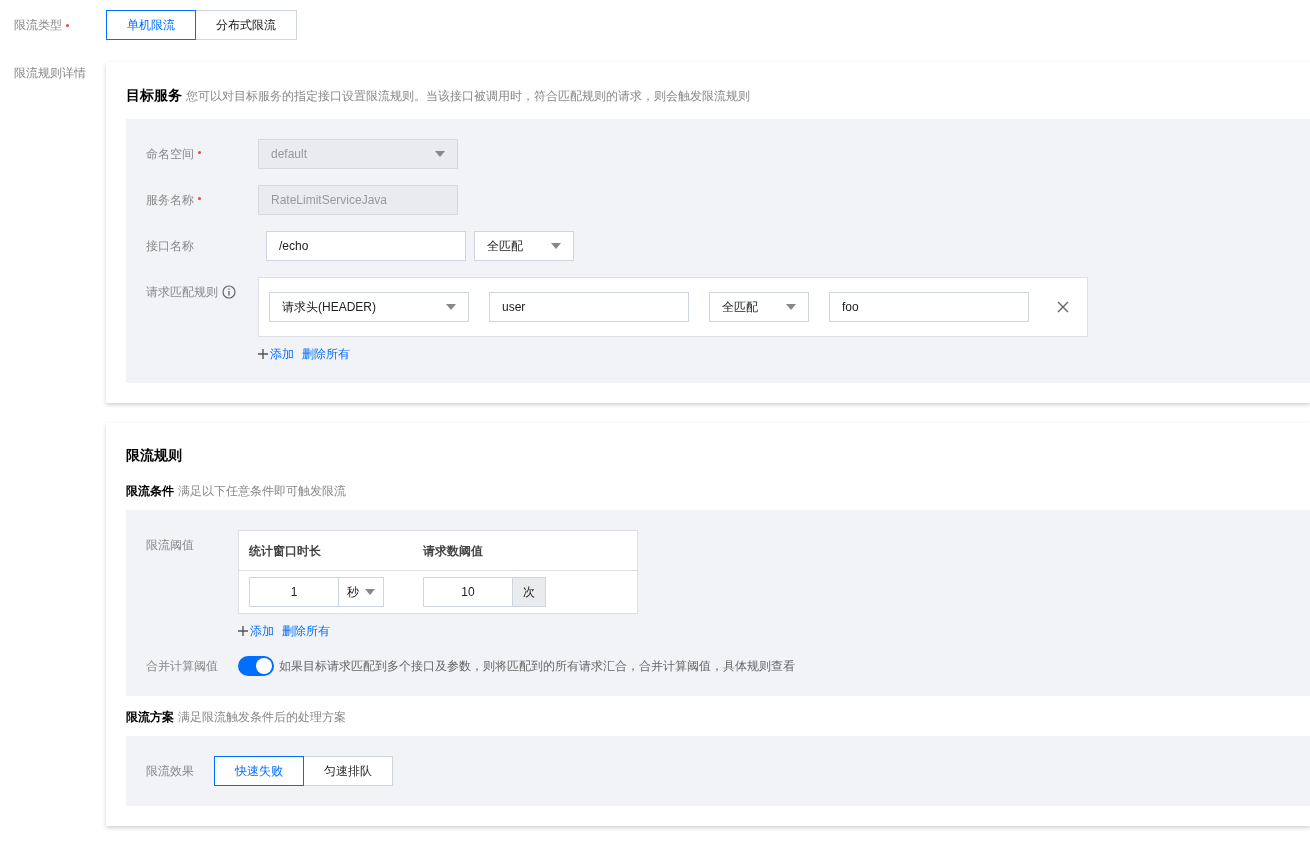 The width and height of the screenshot is (1310, 842). Describe the element at coordinates (529, 592) in the screenshot. I see `unit-addon: 次` at that location.